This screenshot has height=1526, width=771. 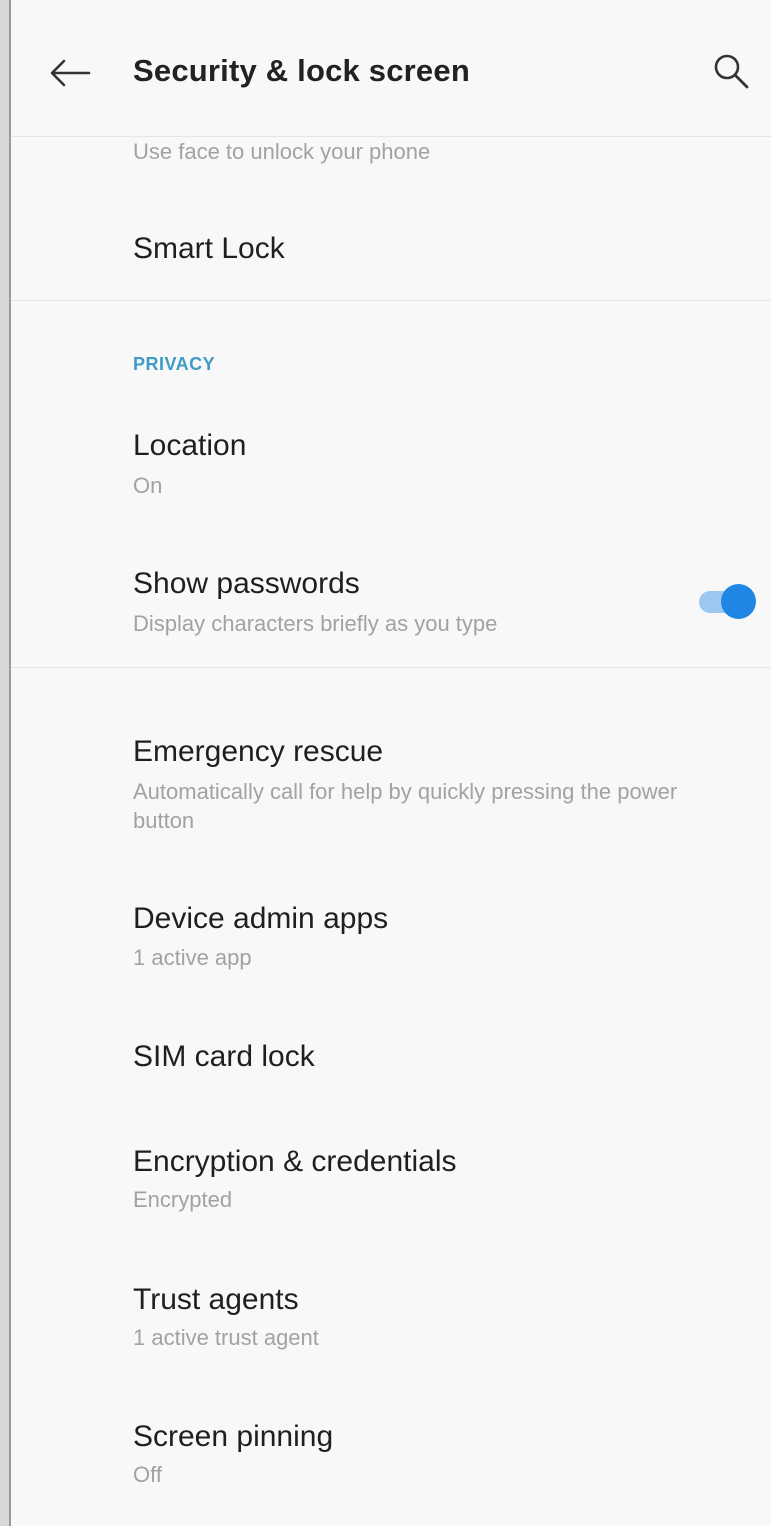 I want to click on search-button, so click(x=732, y=73).